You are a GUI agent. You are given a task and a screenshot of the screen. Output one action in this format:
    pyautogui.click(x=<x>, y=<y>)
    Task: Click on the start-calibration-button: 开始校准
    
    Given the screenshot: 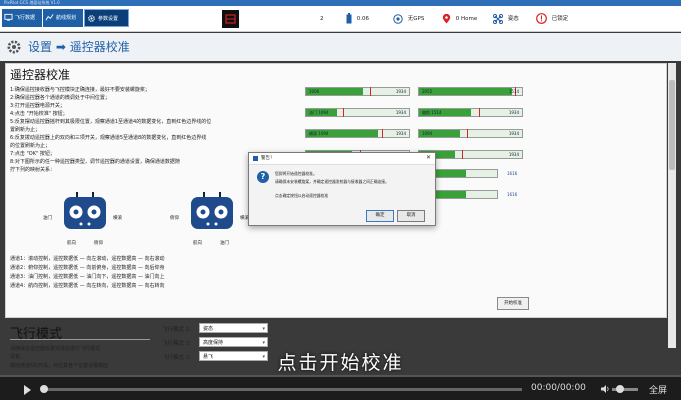 What is the action you would take?
    pyautogui.click(x=513, y=303)
    